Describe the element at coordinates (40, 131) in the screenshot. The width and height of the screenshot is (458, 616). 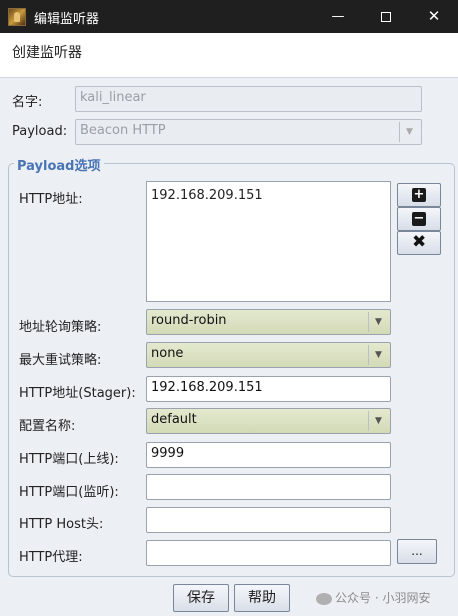
I see `payload-label: Payload:` at that location.